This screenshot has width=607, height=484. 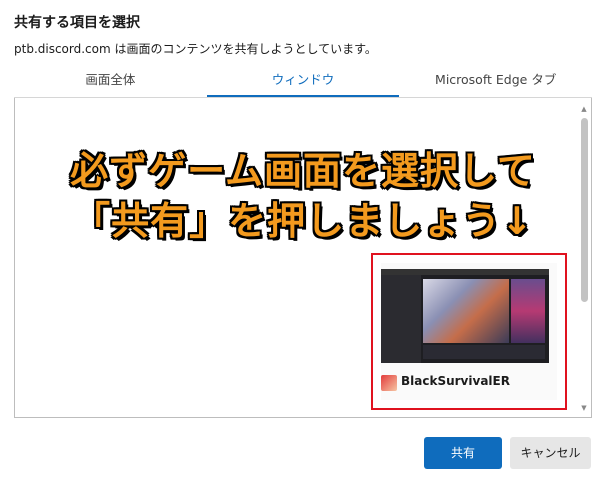 What do you see at coordinates (195, 49) in the screenshot?
I see `dialog-subtitle: ptb.discord.com は画面のコンテンツを共有しようとしています。` at bounding box center [195, 49].